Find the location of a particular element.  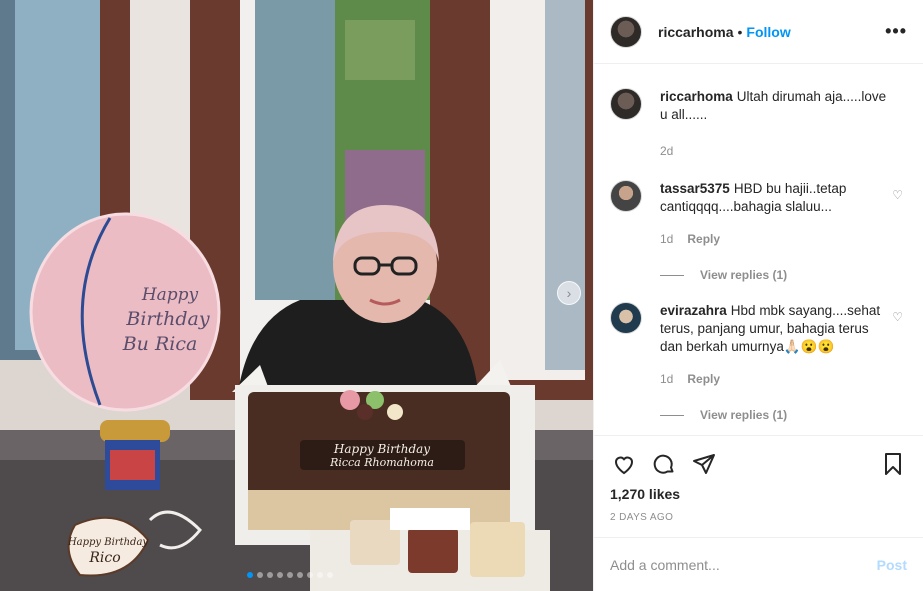

cake-text-line2: Ricca Rhomahoma is located at coordinates (381, 462).